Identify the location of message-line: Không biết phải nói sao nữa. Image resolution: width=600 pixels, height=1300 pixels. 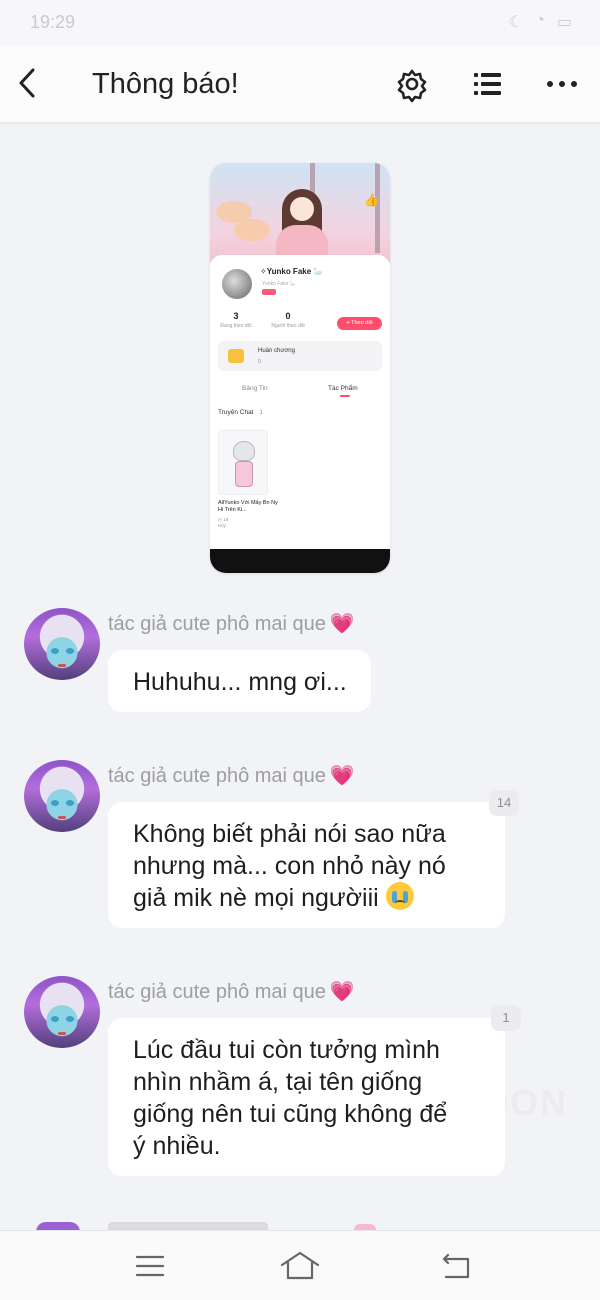
(289, 834).